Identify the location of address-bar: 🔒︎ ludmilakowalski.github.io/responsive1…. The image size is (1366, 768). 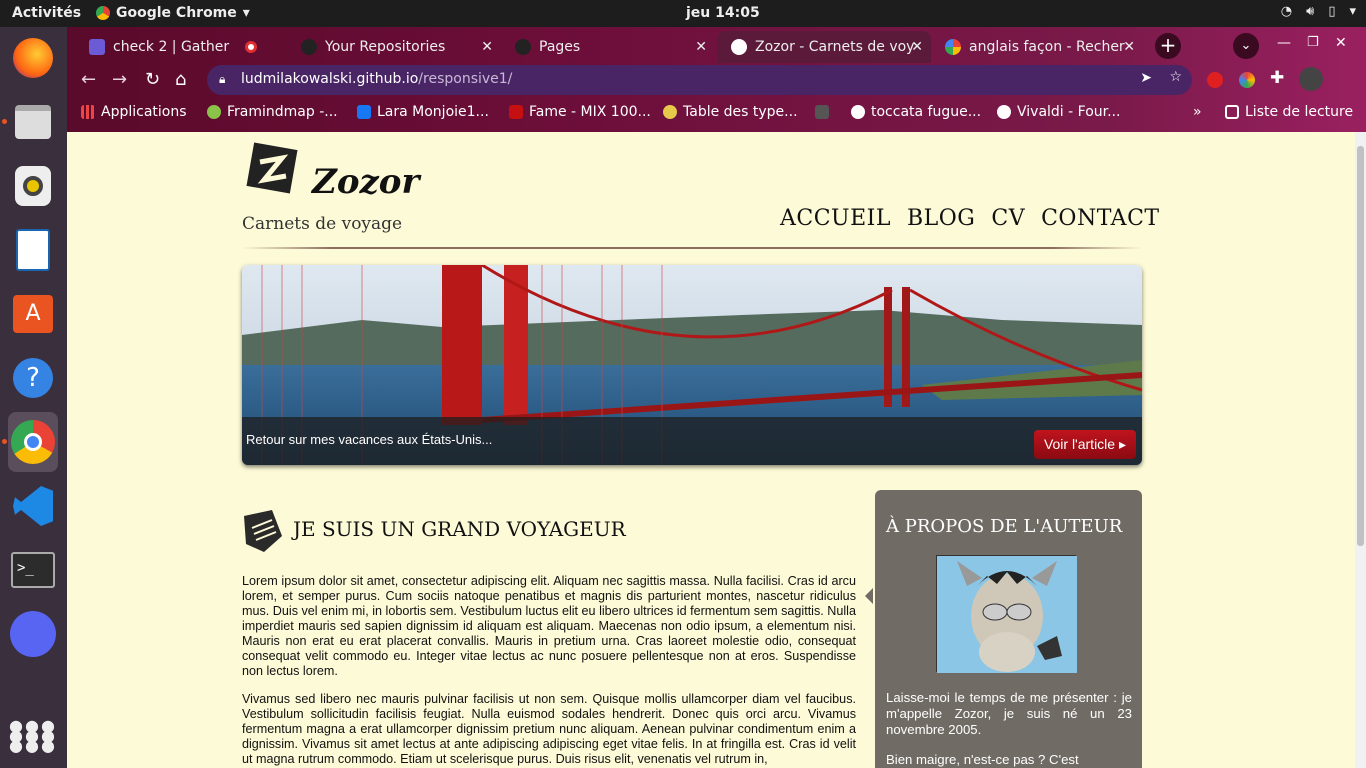
(699, 80).